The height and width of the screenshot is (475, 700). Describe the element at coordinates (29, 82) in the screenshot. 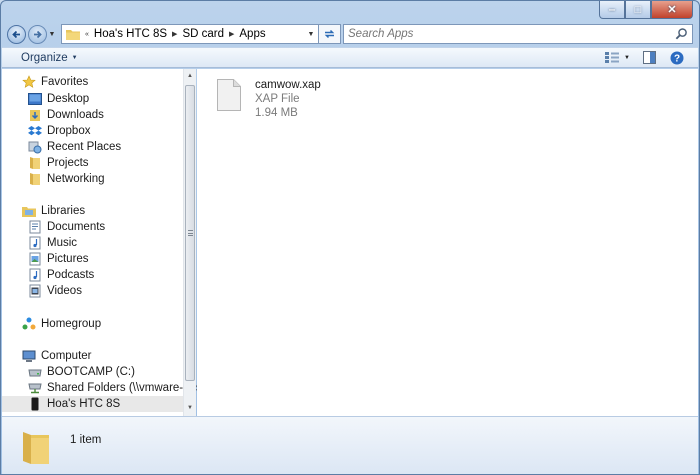

I see `star-icon` at that location.